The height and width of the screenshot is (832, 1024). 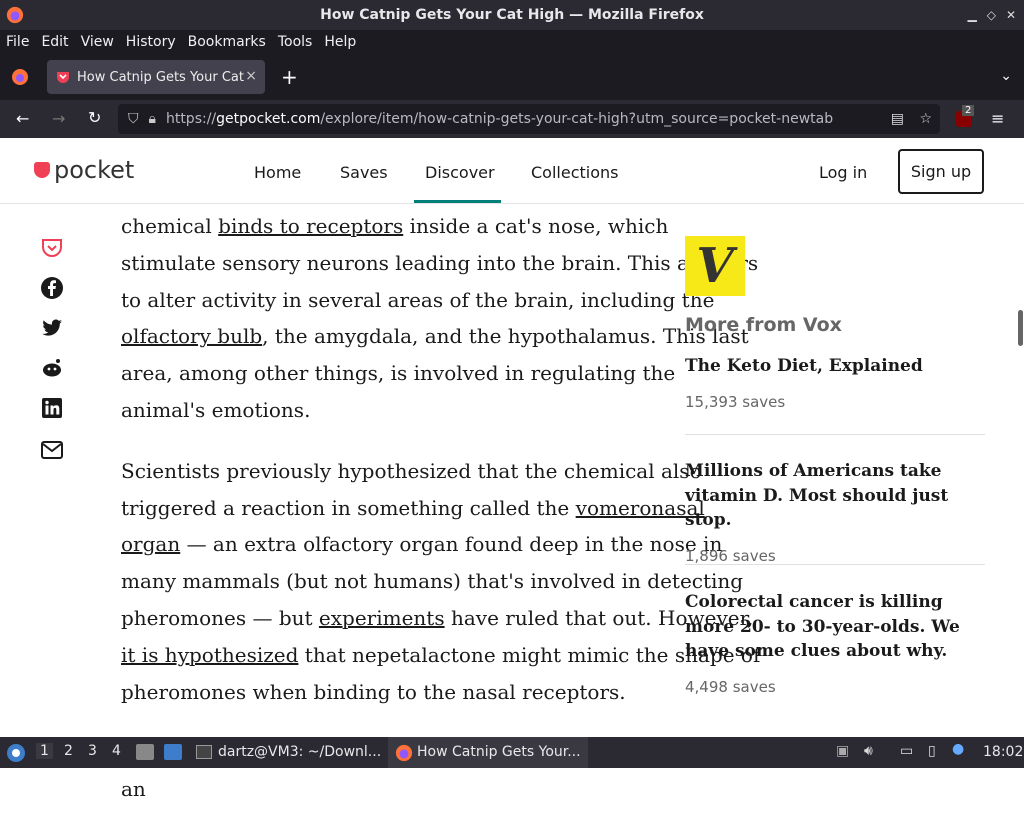 I want to click on nav-home: Home, so click(x=277, y=172).